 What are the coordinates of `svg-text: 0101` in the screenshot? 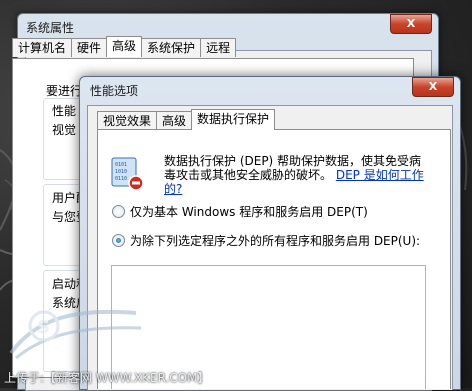 It's located at (121, 165).